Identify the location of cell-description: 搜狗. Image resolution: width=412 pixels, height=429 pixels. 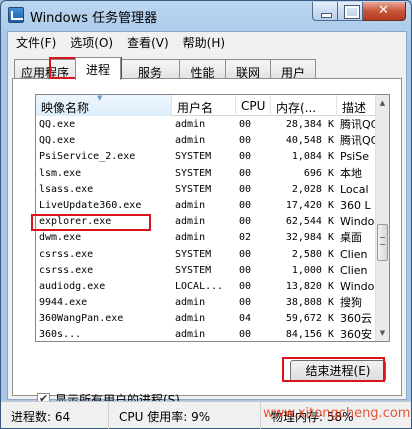
(351, 303).